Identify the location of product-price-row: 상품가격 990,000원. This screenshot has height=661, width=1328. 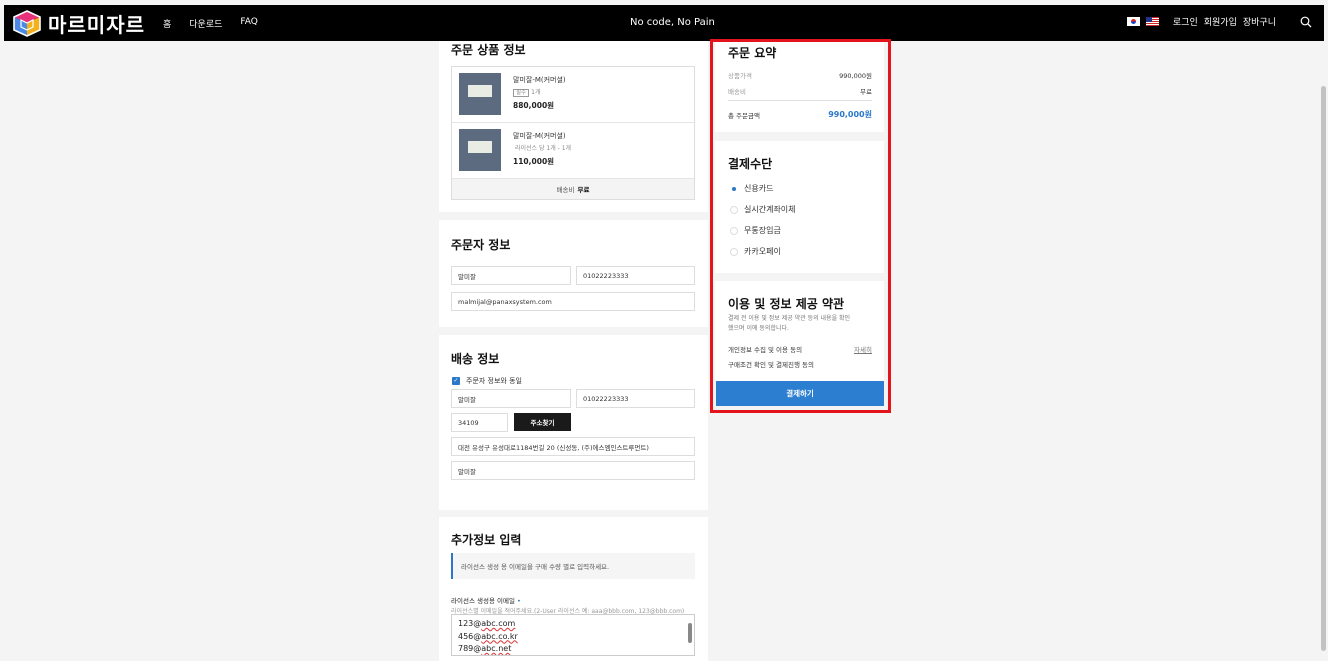
(800, 75).